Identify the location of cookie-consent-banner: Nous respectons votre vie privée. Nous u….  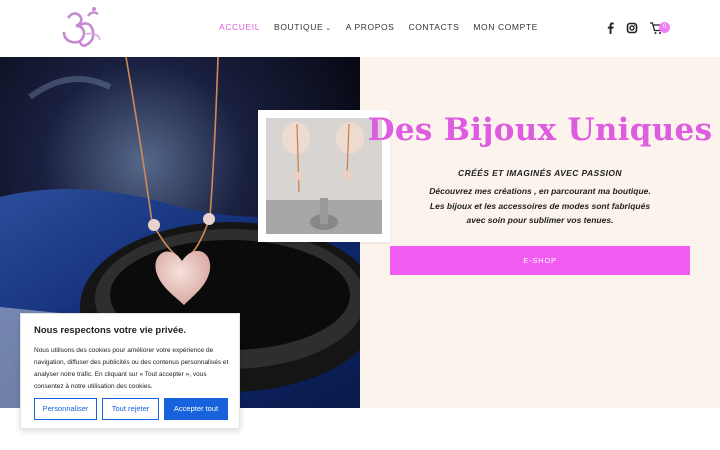
(130, 371).